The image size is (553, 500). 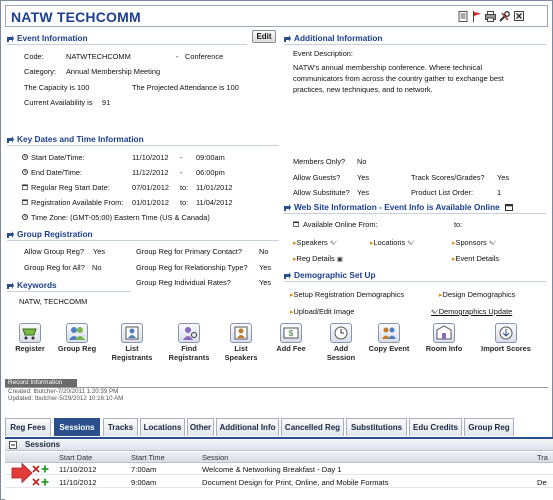 I want to click on group-reg-all-label: Group Reg for All?, so click(x=54, y=267).